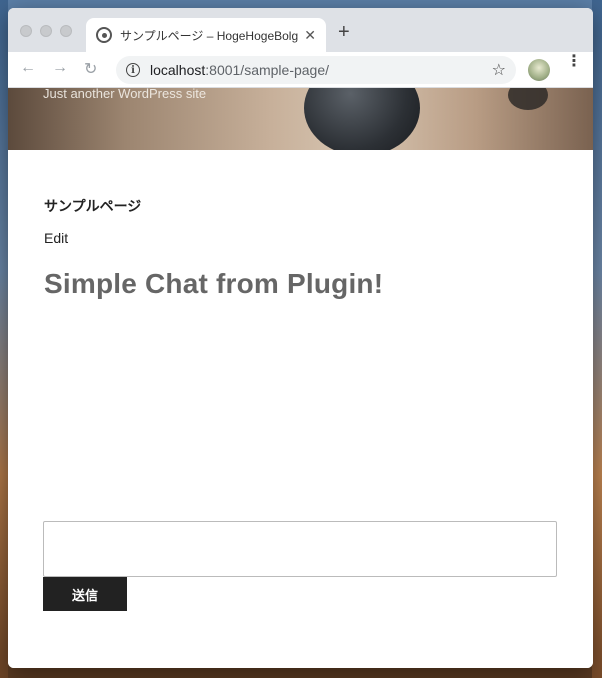  I want to click on back-arrow-icon: ←, so click(28, 68).